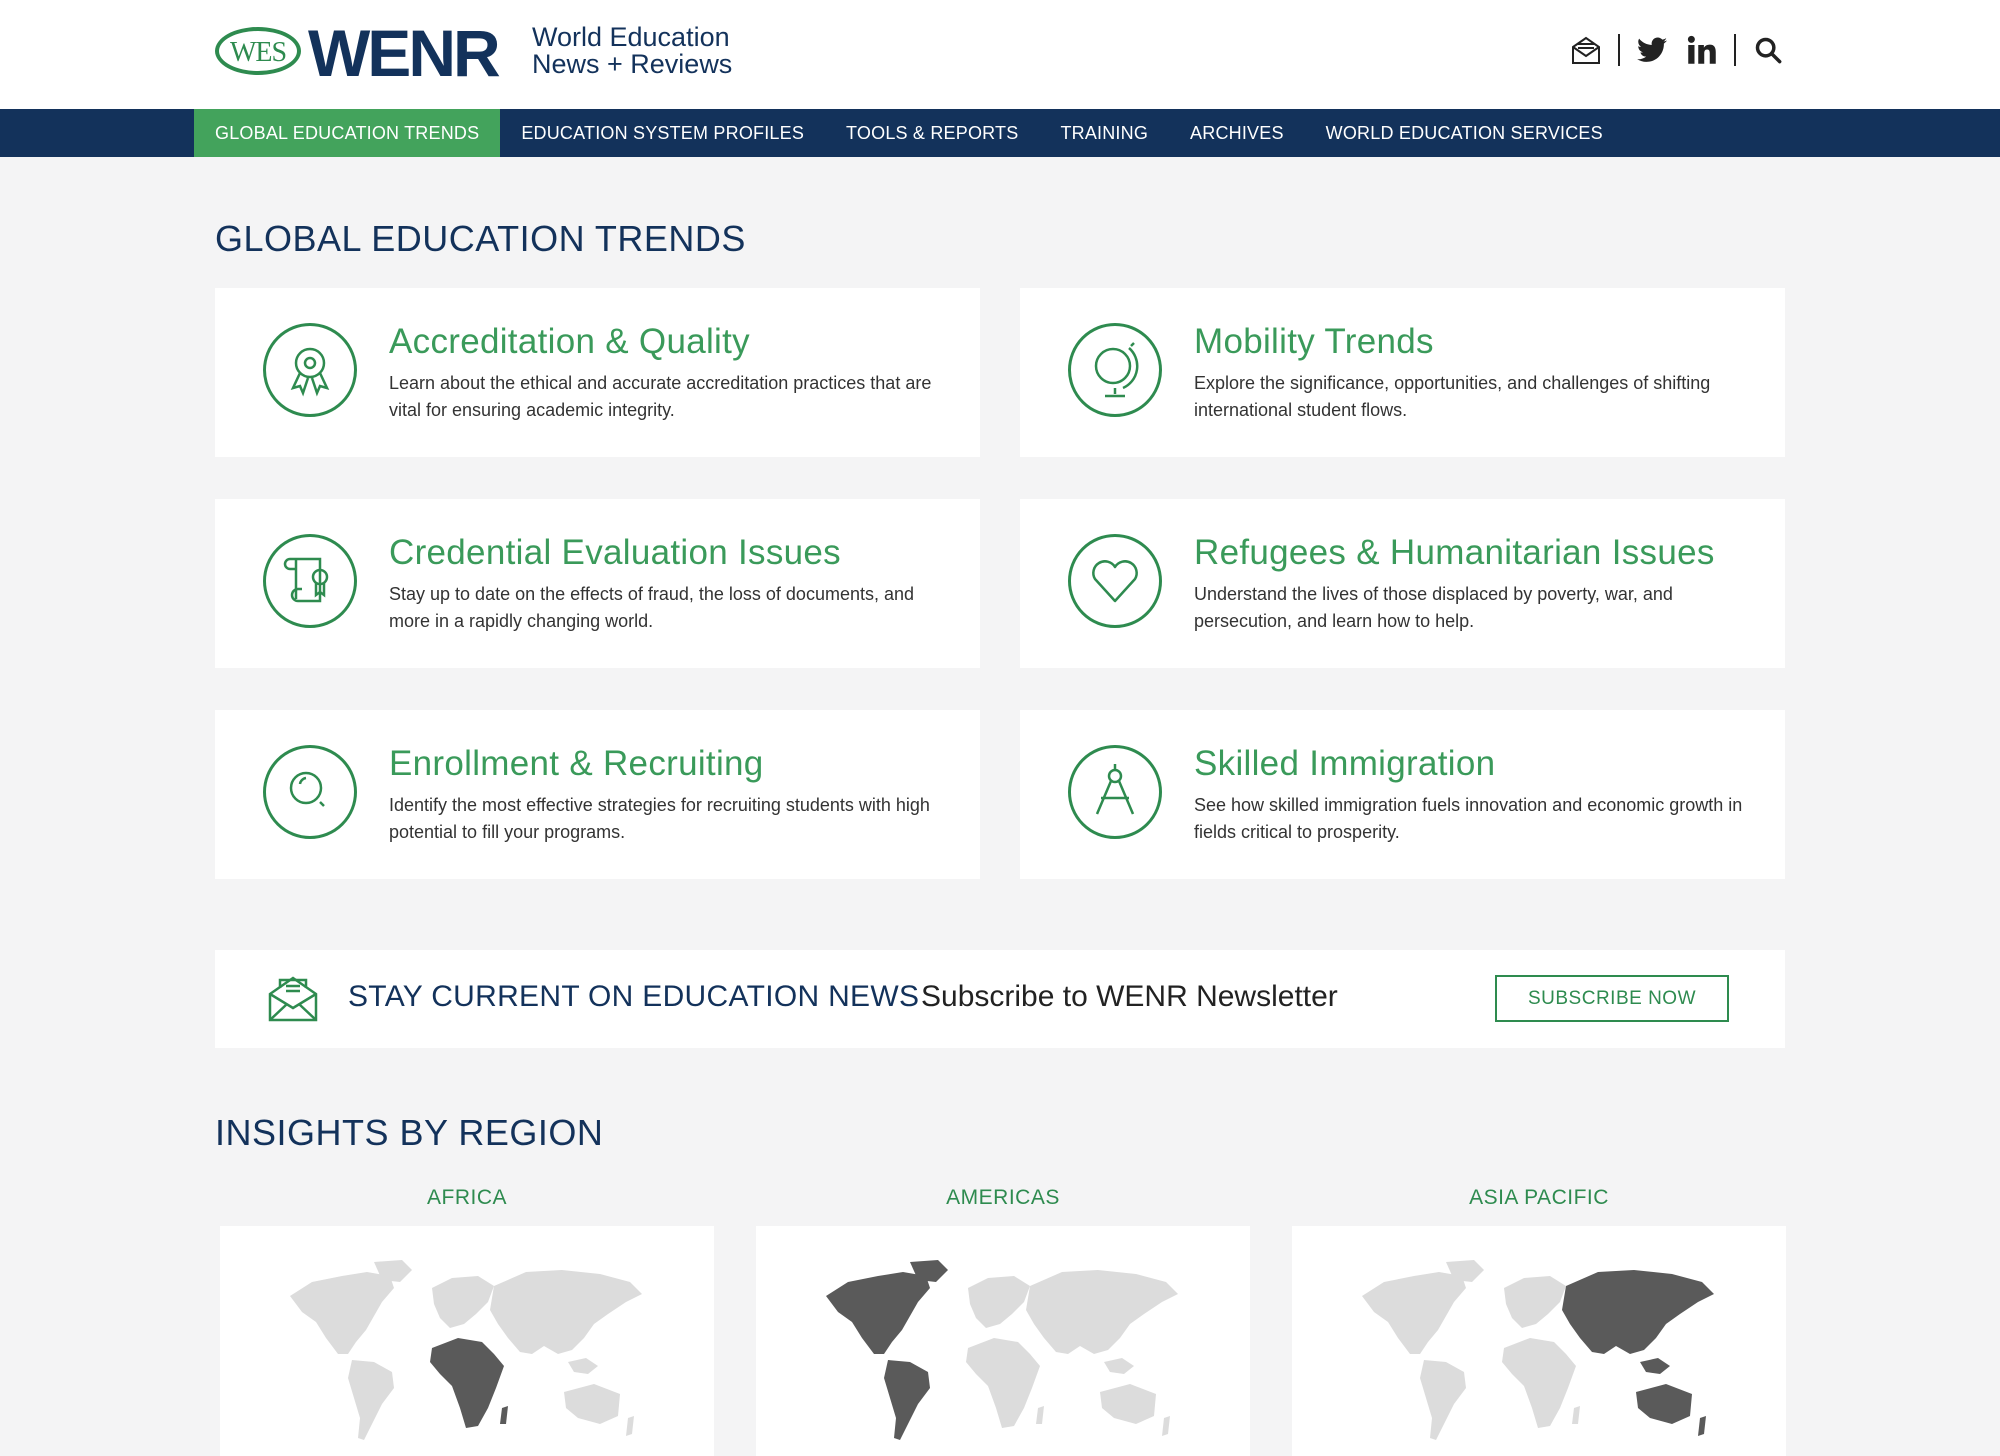 The width and height of the screenshot is (2000, 1456). I want to click on trend-card-title: Accreditation & Quality, so click(569, 341).